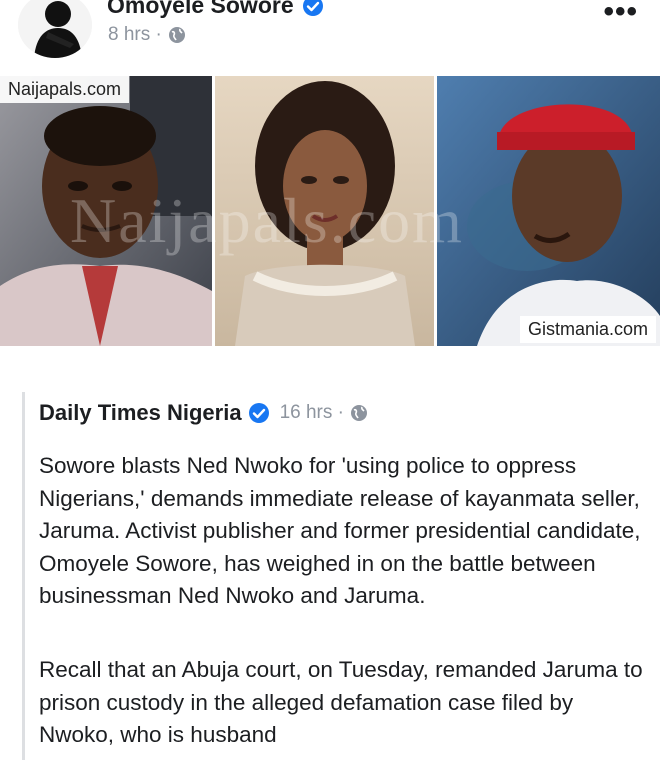  I want to click on photo-man-red-cap, so click(548, 211).